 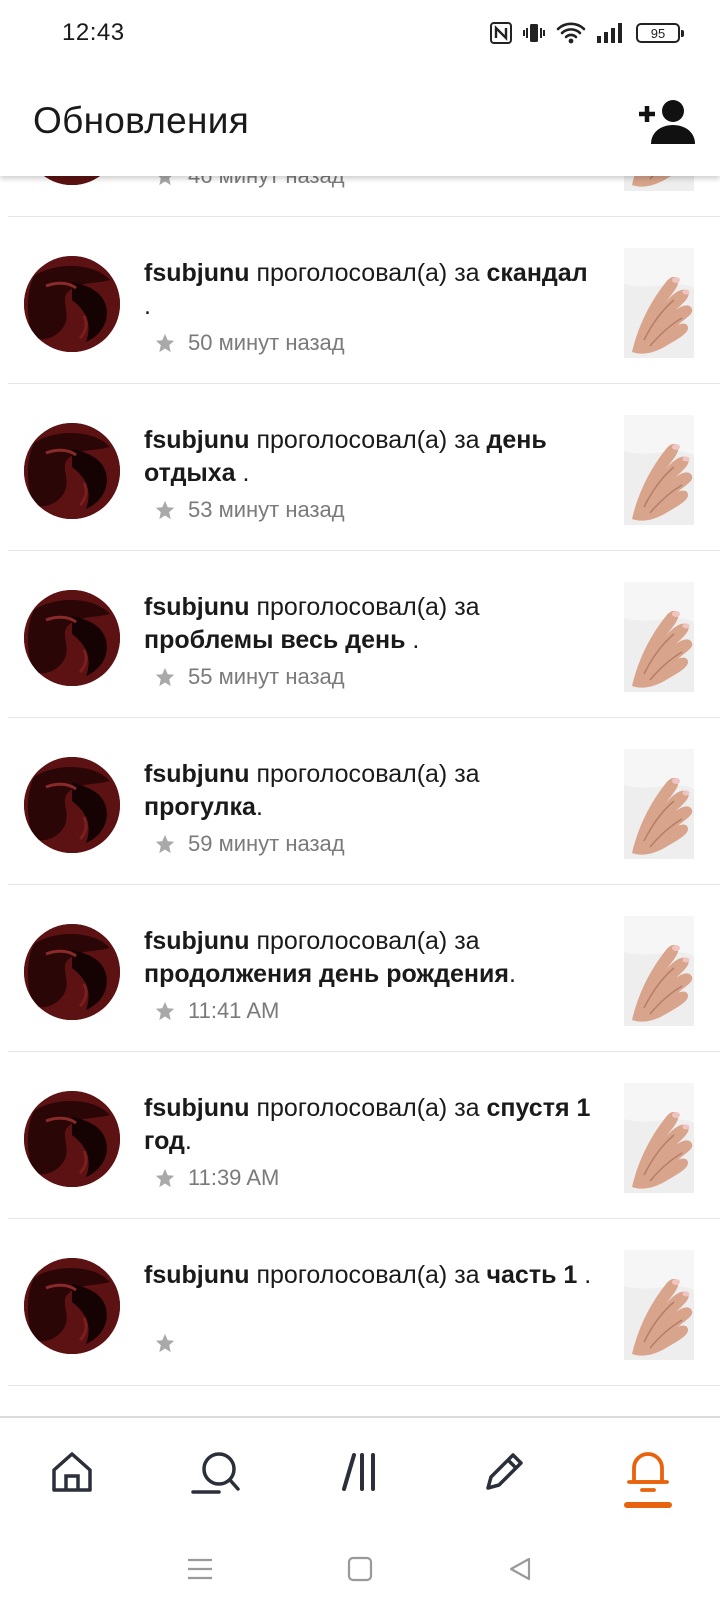 I want to click on feed-item: новый член семьи . 46 минут назад, so click(x=364, y=196).